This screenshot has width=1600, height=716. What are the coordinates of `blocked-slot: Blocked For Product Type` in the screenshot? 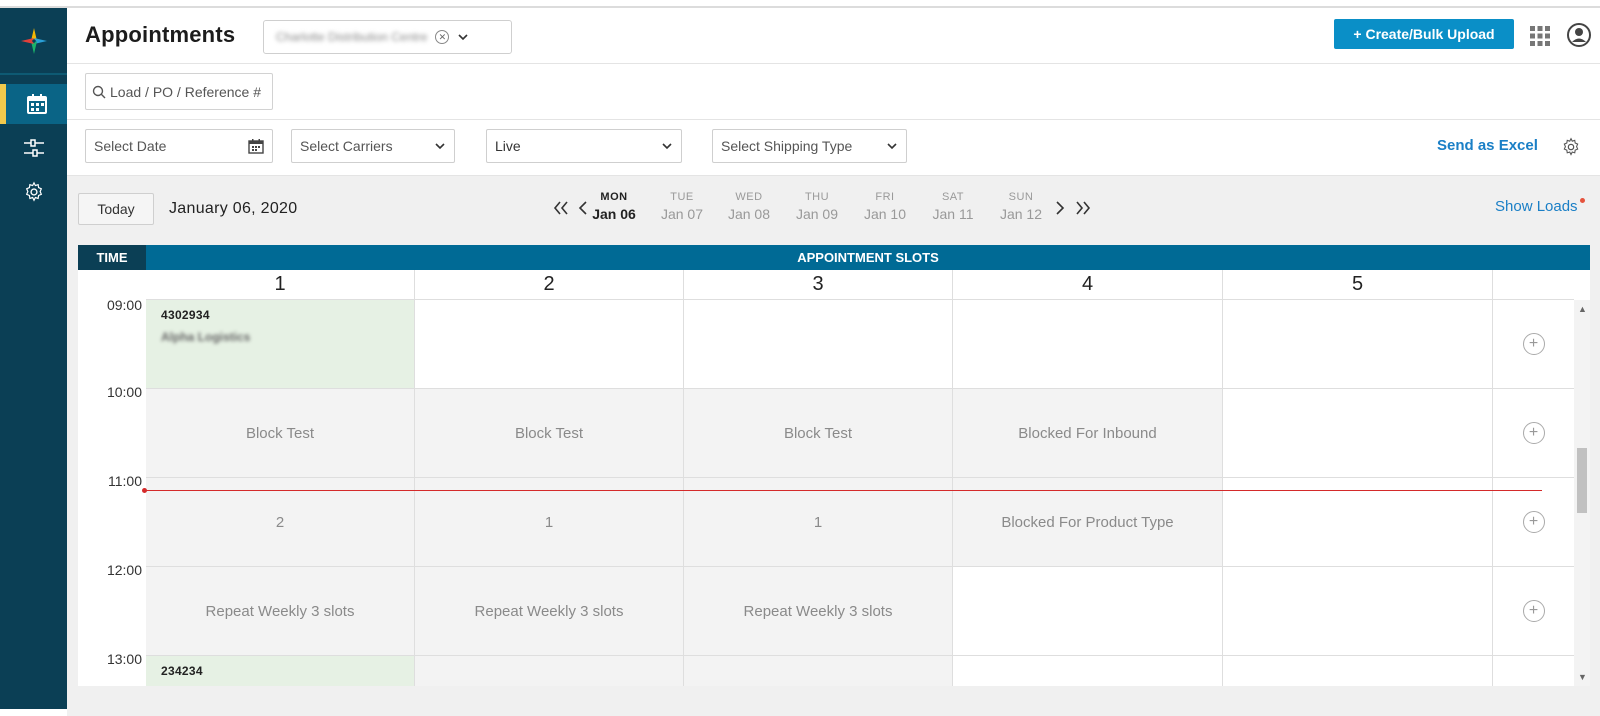 It's located at (1088, 522).